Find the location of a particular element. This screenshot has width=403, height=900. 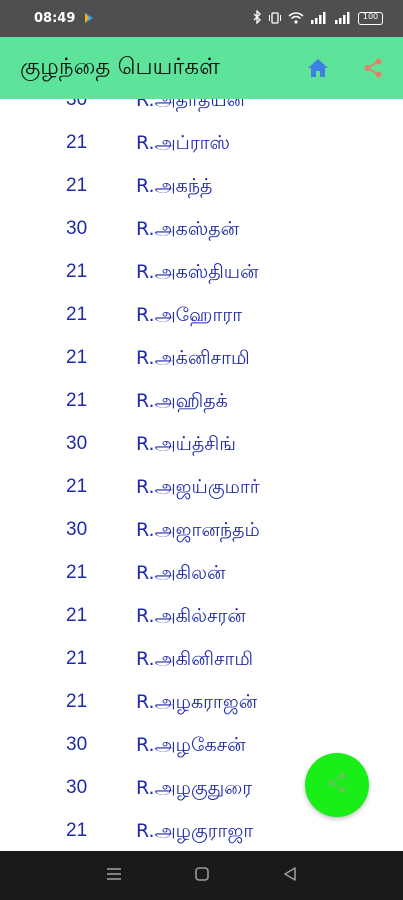

list-item: 30 R.அதாதயன is located at coordinates (201, 111).